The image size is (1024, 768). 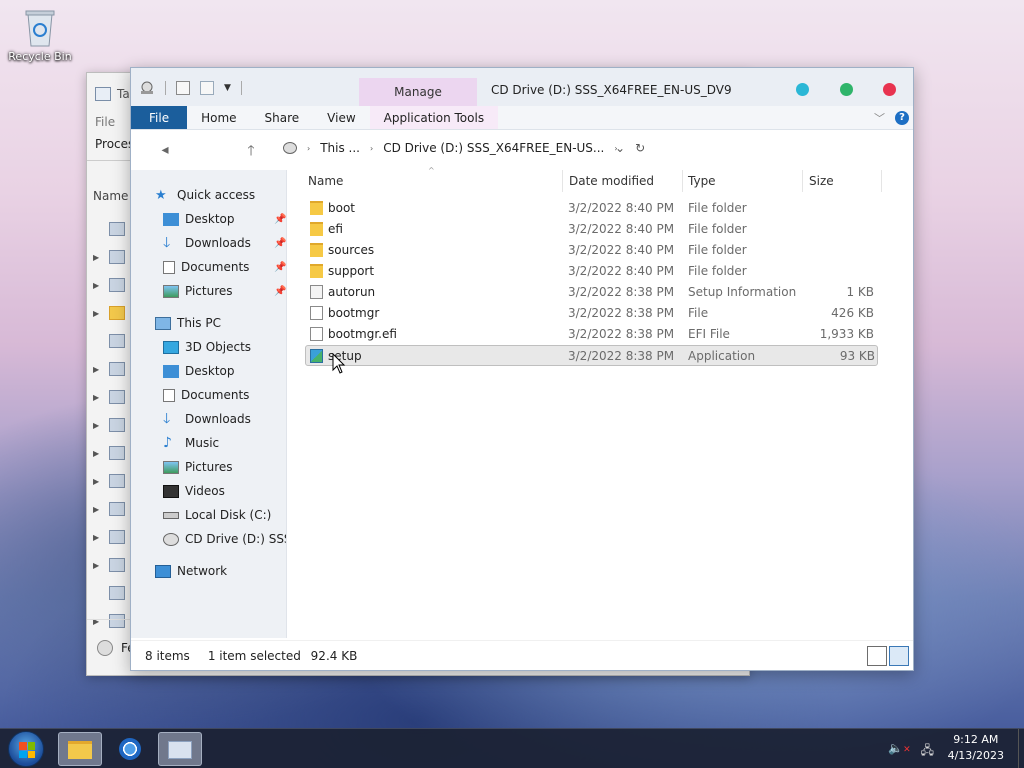 I want to click on column-header-size: Size, so click(x=821, y=181).